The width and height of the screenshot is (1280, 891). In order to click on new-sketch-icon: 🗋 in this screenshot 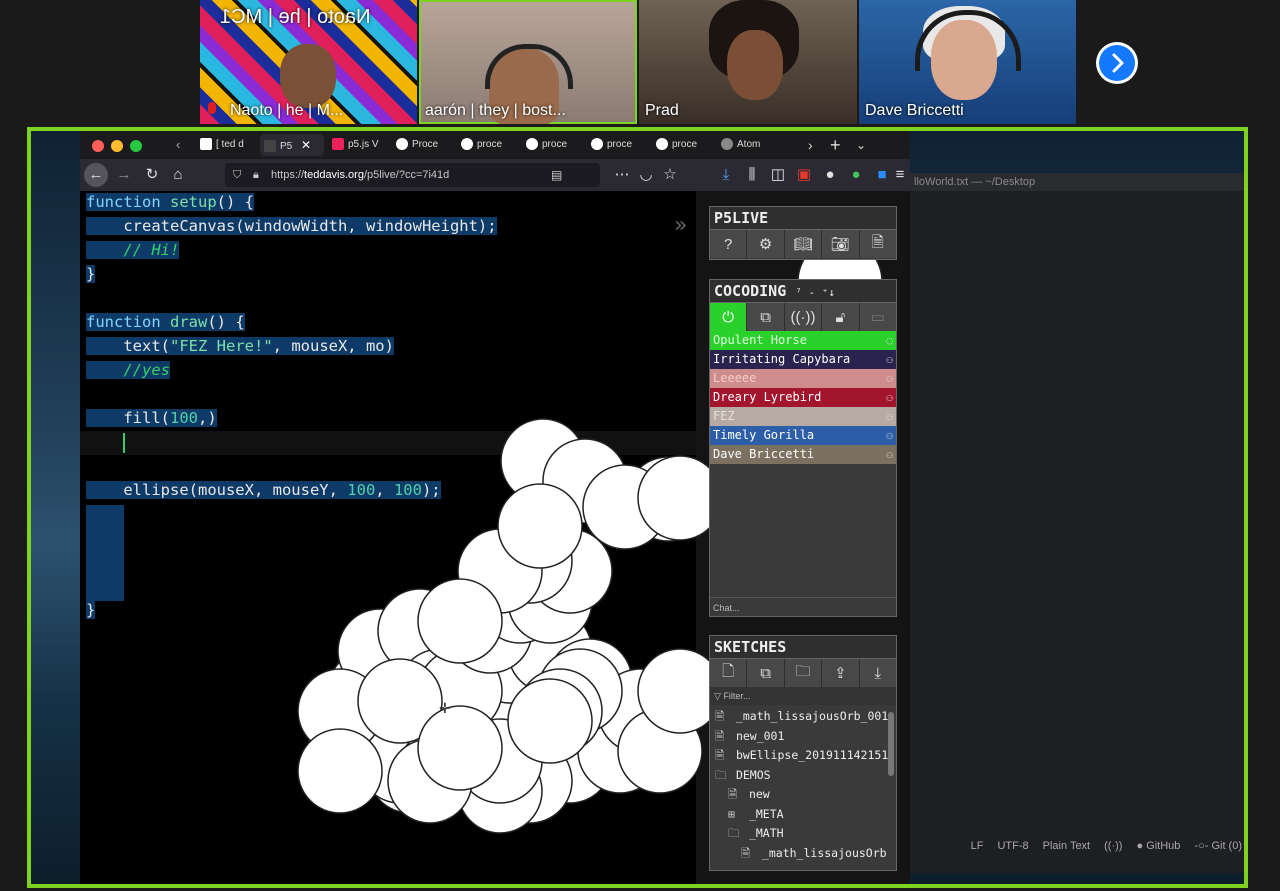, I will do `click(729, 673)`.